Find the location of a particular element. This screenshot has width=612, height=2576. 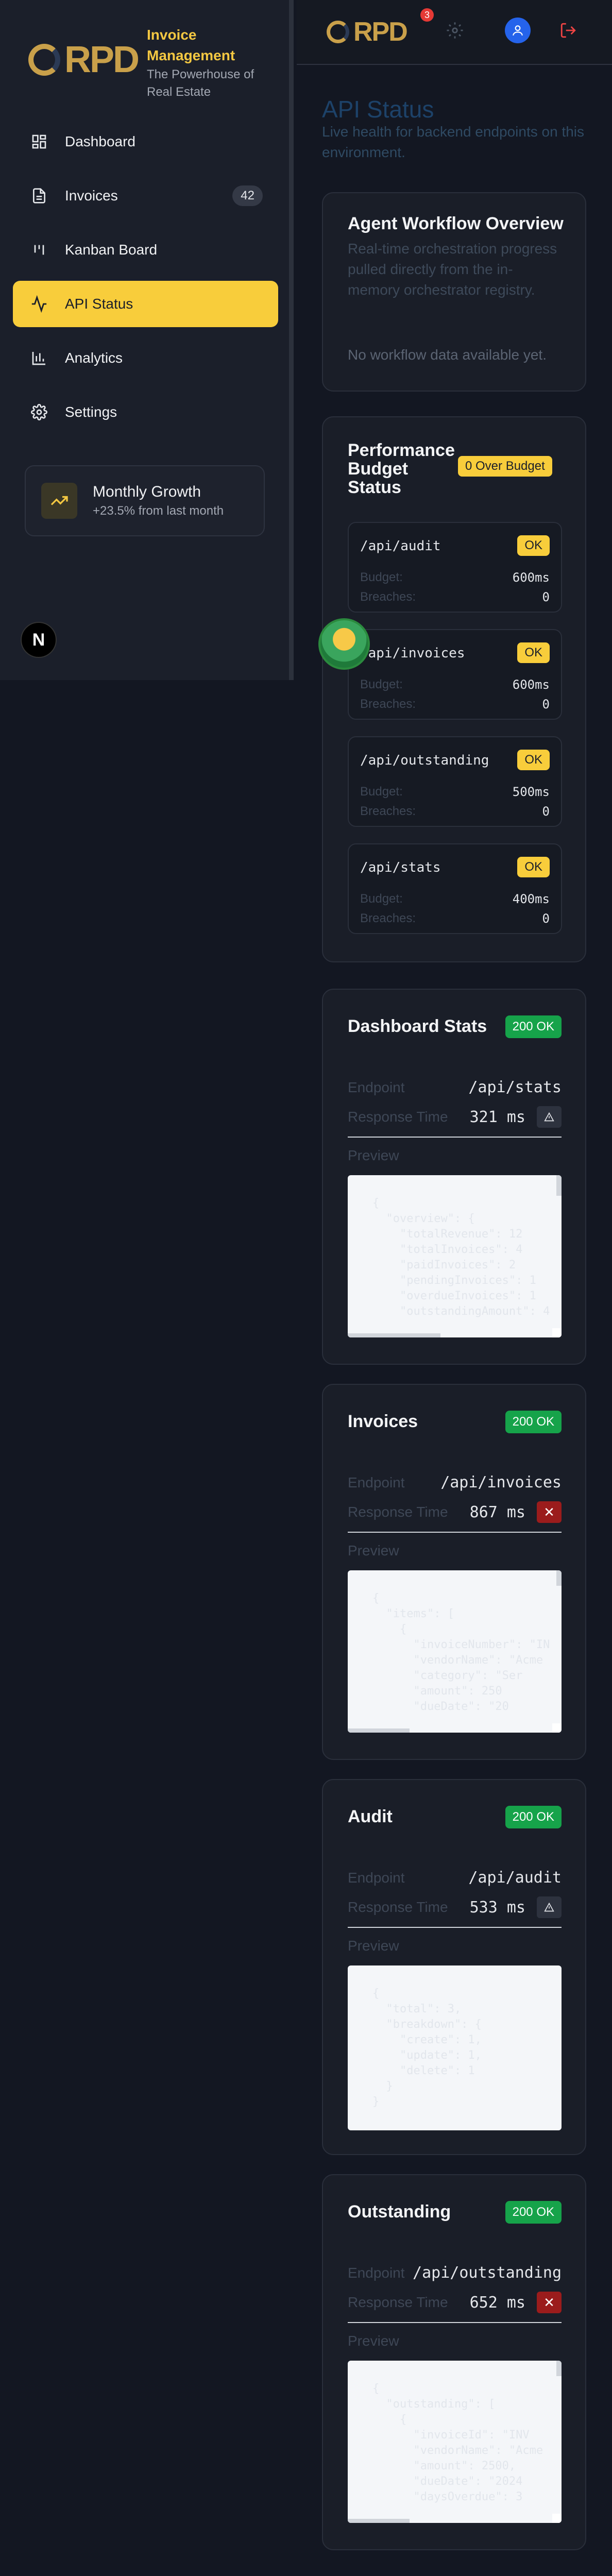

sidebar-item-label: Invoices is located at coordinates (91, 196).